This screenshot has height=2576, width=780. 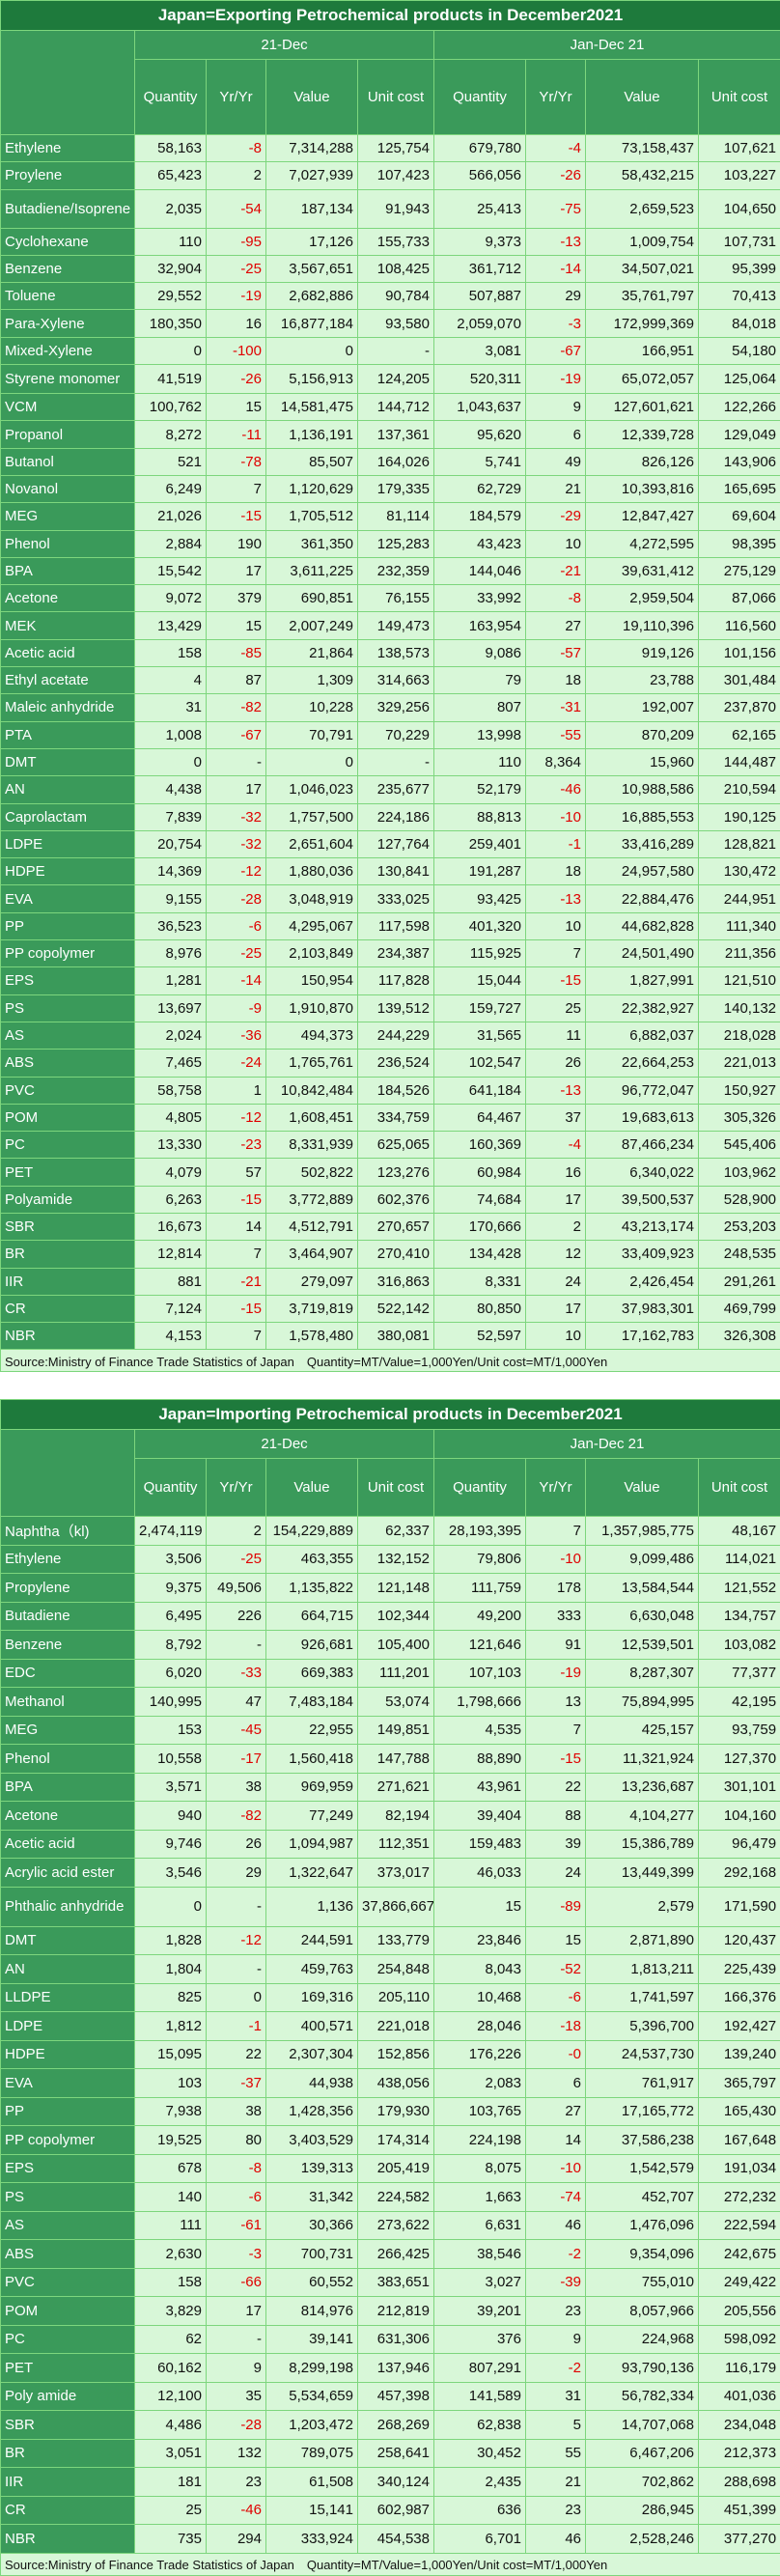 What do you see at coordinates (740, 1589) in the screenshot?
I see `table-cell: 121,552` at bounding box center [740, 1589].